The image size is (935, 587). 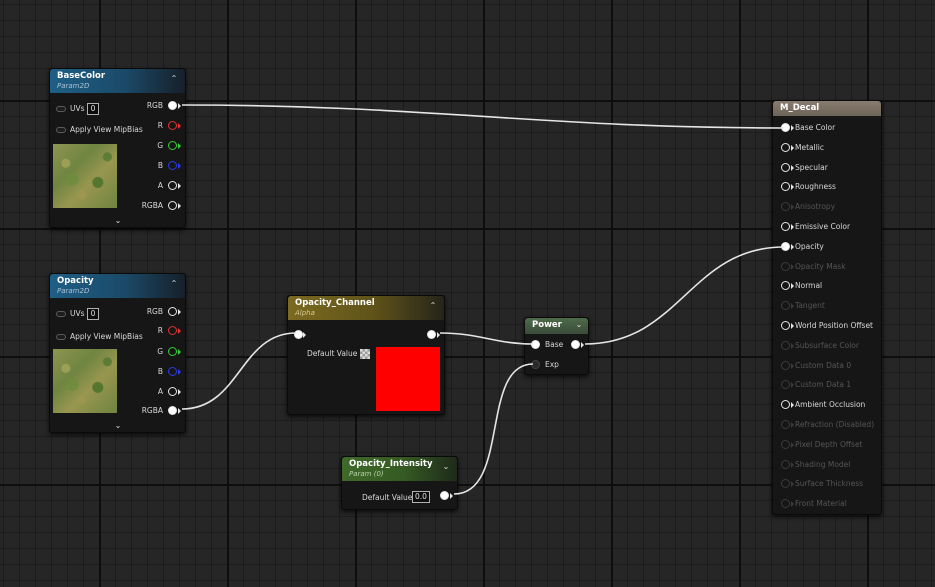 I want to click on material-input-row: Specular, so click(x=831, y=168).